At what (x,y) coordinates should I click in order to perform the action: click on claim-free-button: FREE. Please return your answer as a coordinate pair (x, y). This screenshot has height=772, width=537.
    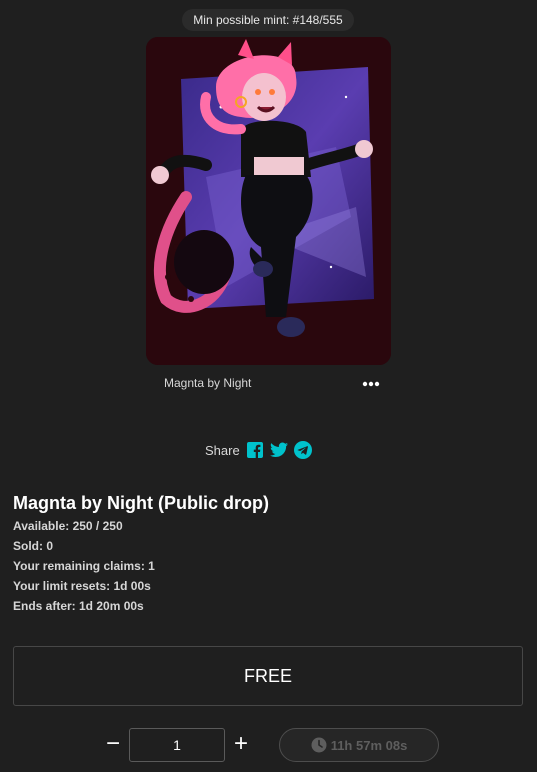
    Looking at the image, I should click on (268, 676).